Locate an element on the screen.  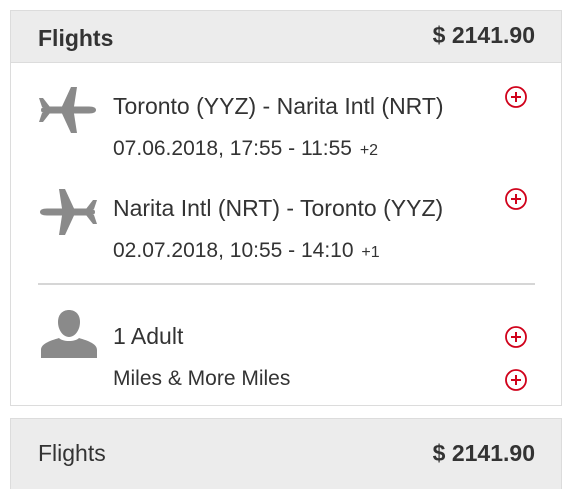
card-title: Flights is located at coordinates (76, 38).